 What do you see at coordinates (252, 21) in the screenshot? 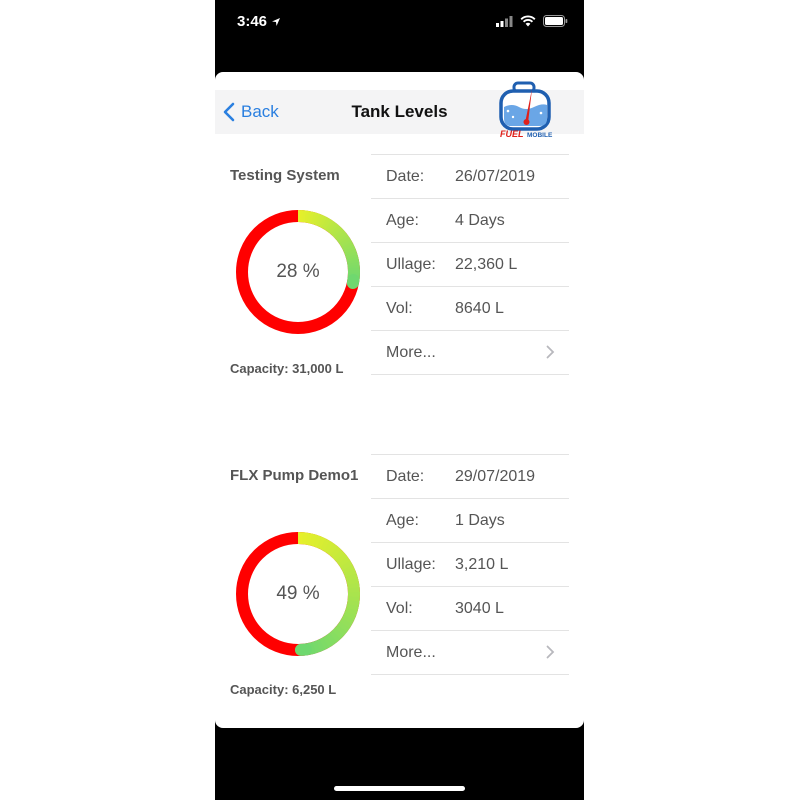
I see `clock-text: 3:46` at bounding box center [252, 21].